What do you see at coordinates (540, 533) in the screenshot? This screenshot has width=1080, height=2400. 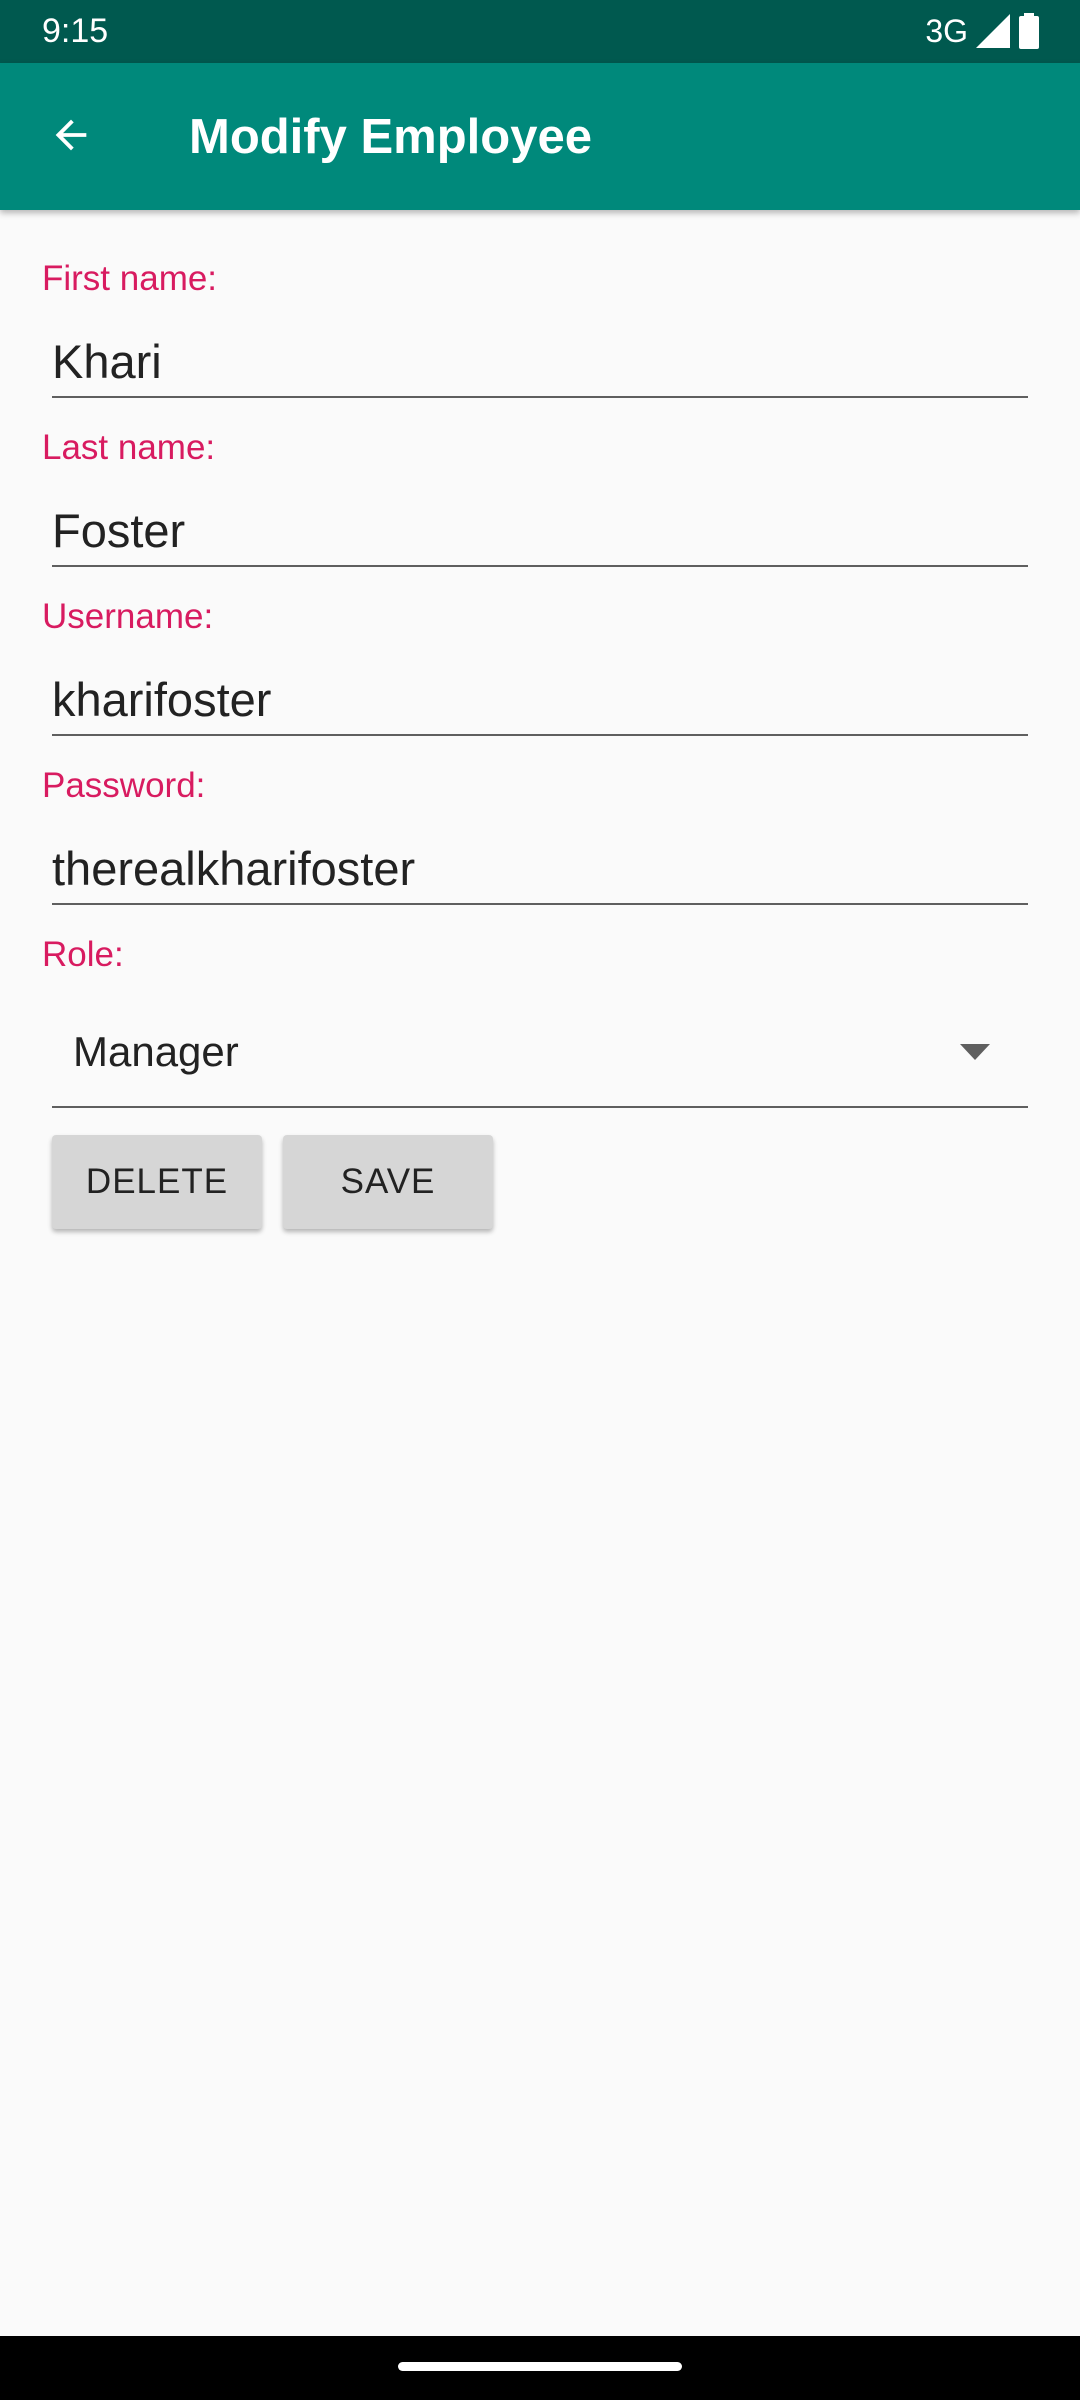 I see `last-name-field: Foster` at bounding box center [540, 533].